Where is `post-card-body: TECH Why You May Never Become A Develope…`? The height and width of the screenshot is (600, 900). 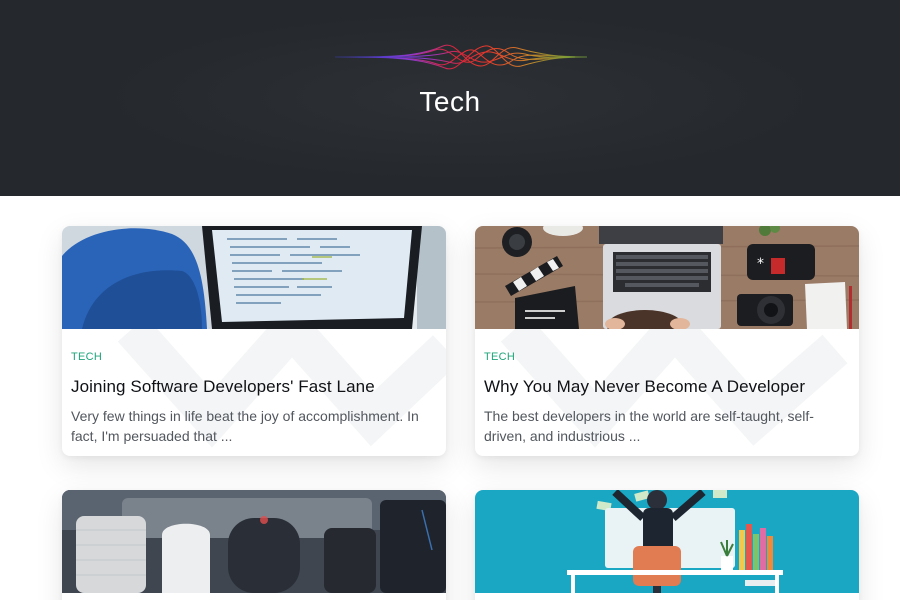
post-card-body: TECH Why You May Never Become A Develope… is located at coordinates (667, 388).